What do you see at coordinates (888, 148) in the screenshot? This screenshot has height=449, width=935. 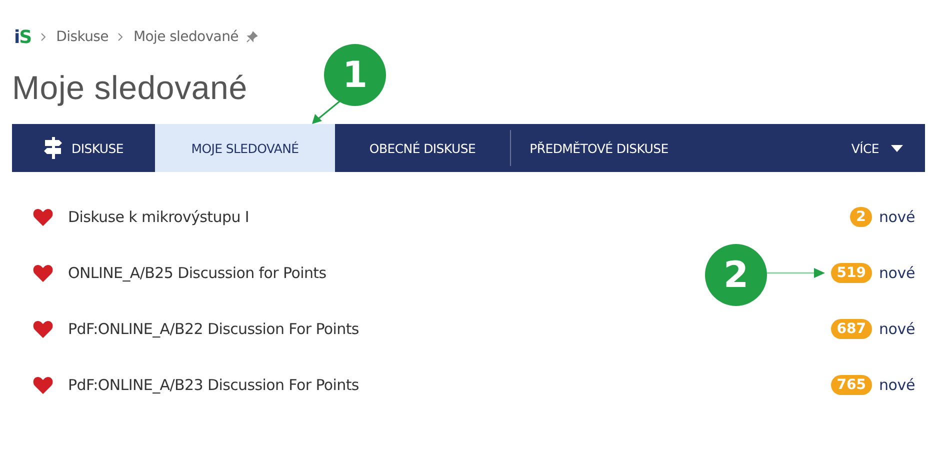 I see `more-menu: VÍCE` at bounding box center [888, 148].